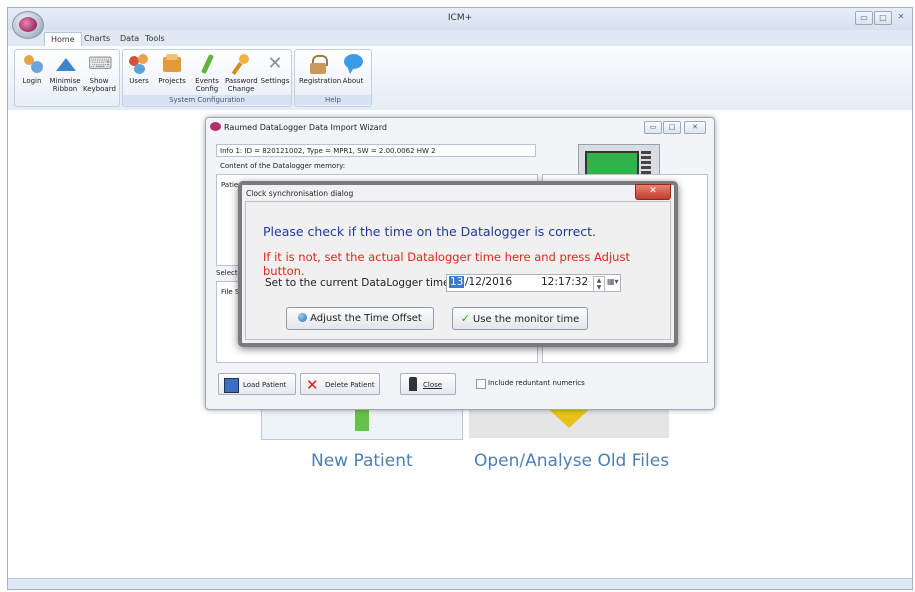  I want to click on adjust-time-offset-label: Adjust the Time Offset, so click(366, 318).